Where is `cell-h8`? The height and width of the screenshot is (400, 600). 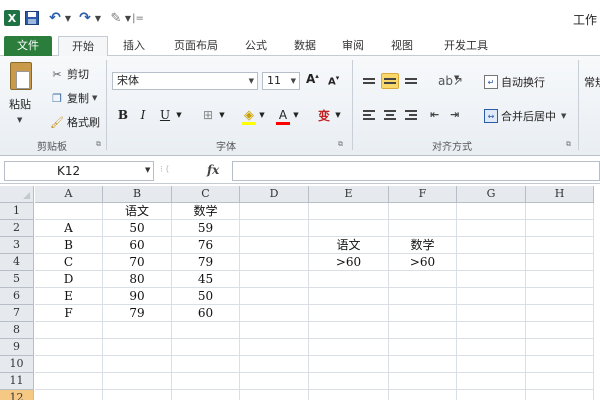 cell-h8 is located at coordinates (560, 330).